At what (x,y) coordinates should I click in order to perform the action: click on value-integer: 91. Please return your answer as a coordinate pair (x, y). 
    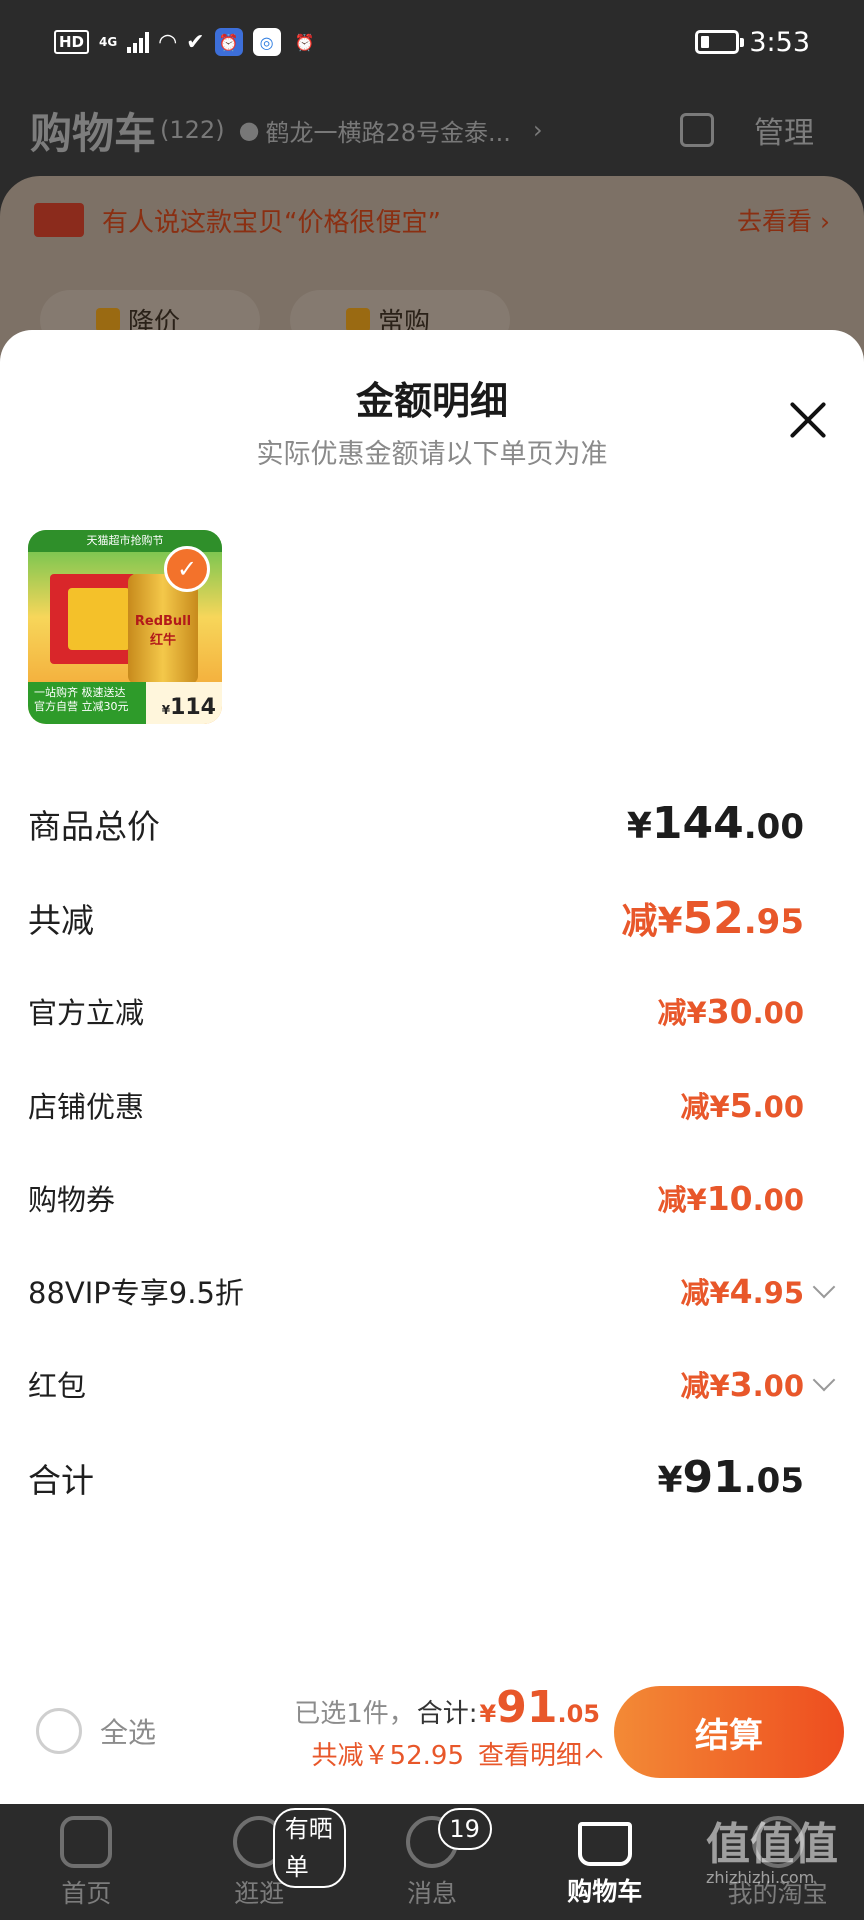
    Looking at the image, I should click on (713, 1477).